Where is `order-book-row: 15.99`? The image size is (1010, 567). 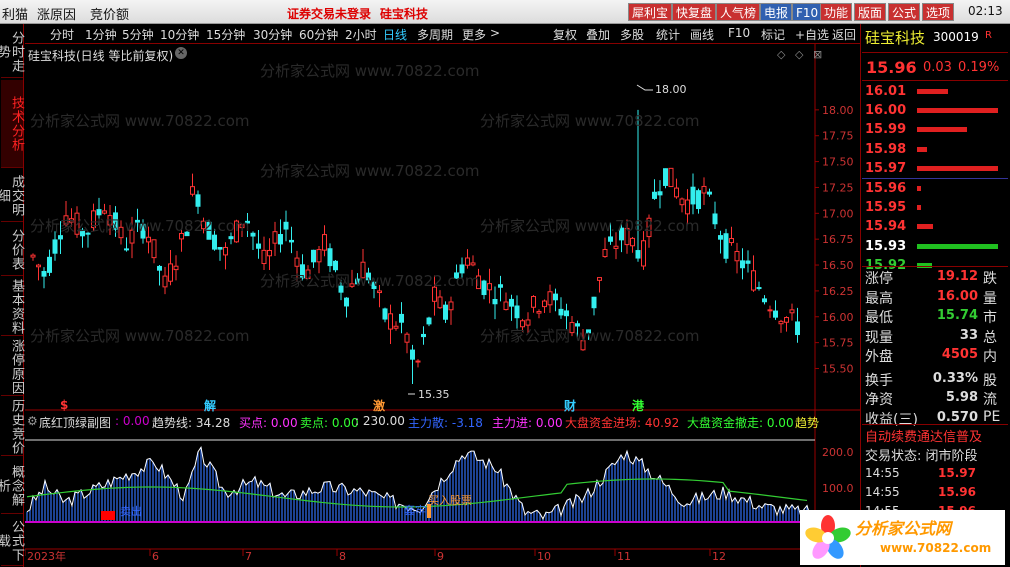
order-book-row: 15.99 is located at coordinates (934, 129).